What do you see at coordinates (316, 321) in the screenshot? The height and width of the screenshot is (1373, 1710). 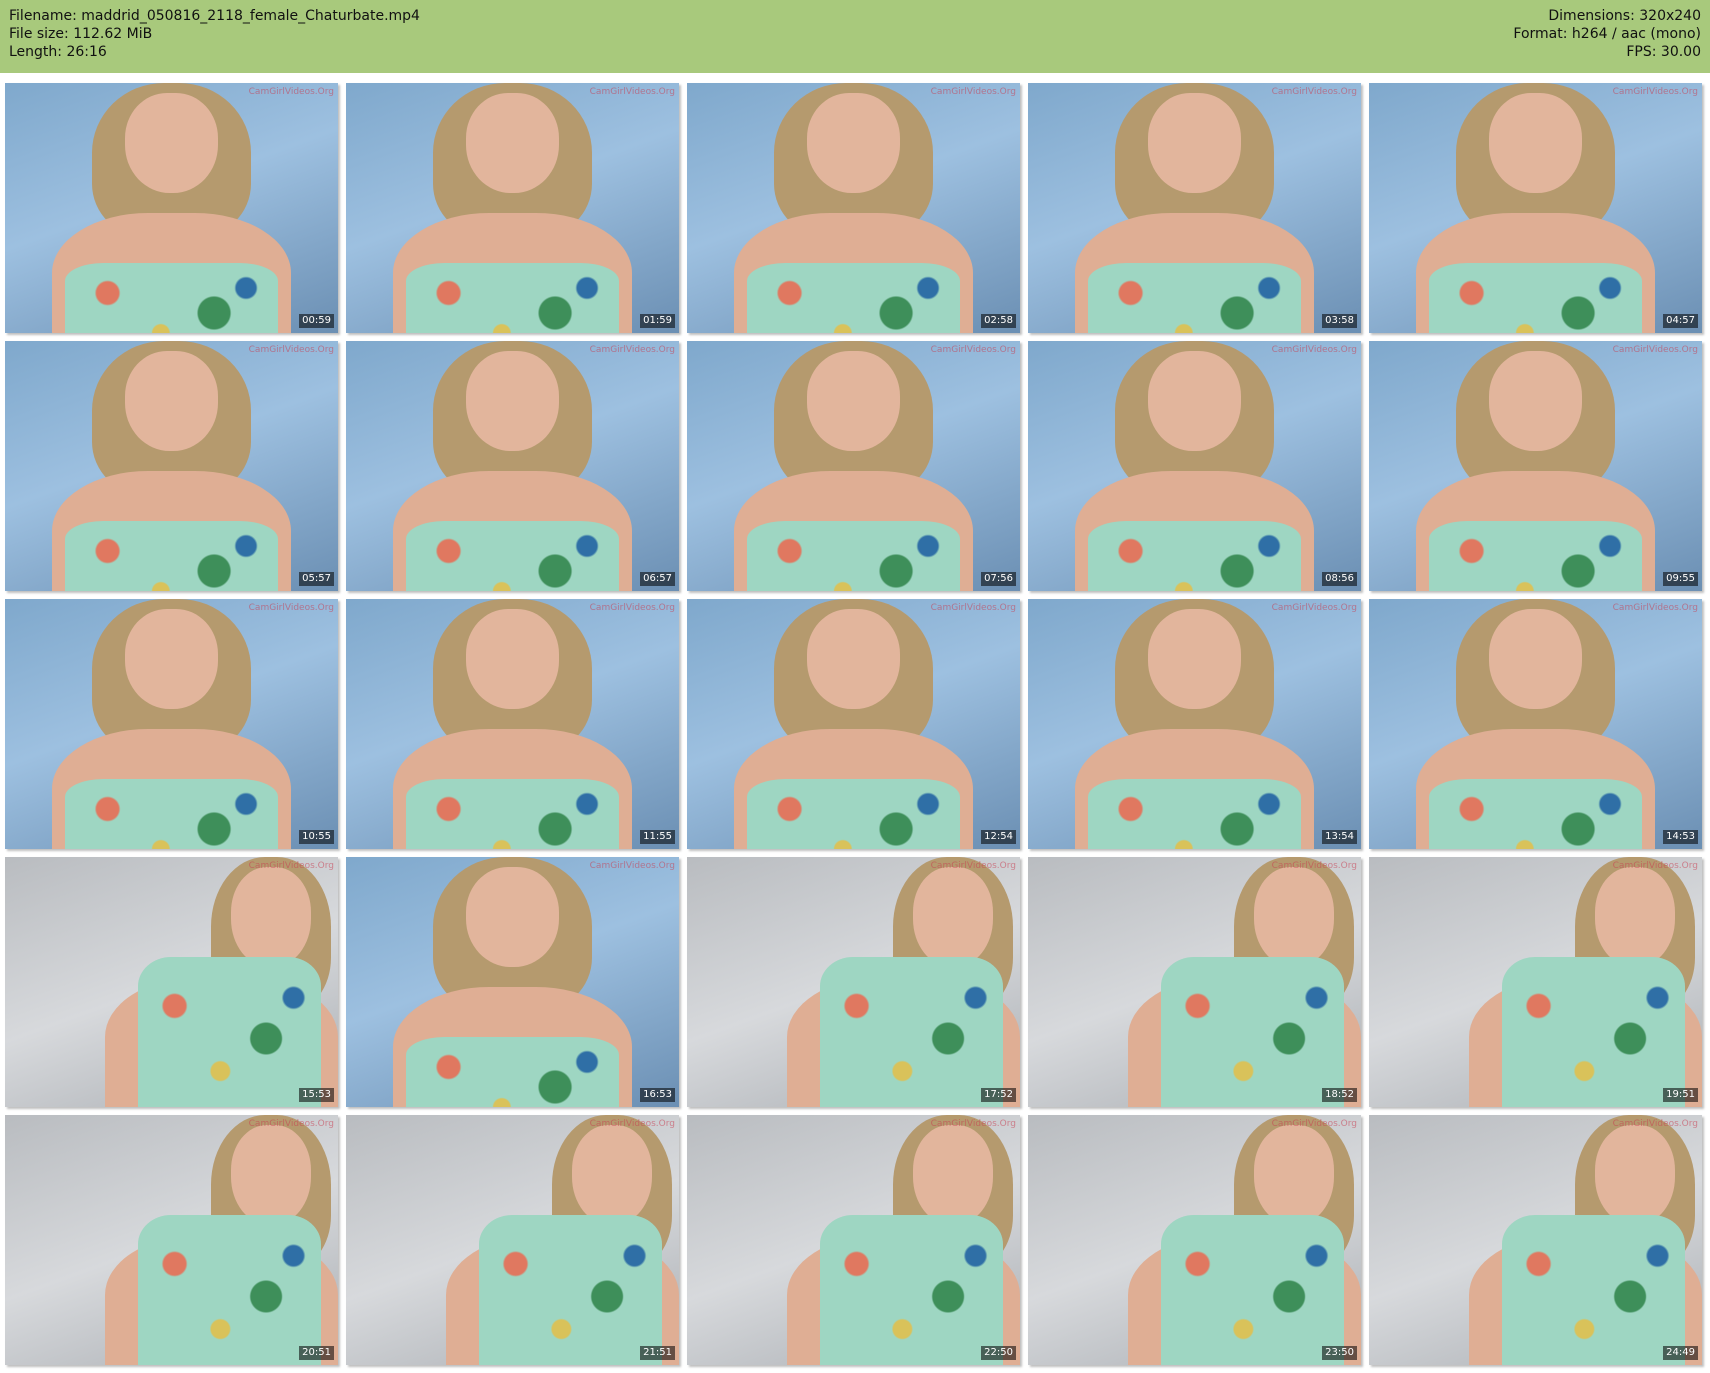 I see `thumbnail-timestamp: 00:59` at bounding box center [316, 321].